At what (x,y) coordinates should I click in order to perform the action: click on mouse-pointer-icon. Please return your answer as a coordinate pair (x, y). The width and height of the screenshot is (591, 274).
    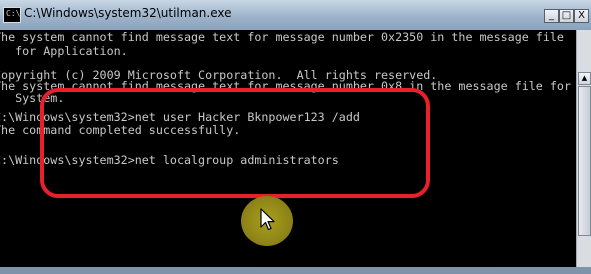
    Looking at the image, I should click on (267, 219).